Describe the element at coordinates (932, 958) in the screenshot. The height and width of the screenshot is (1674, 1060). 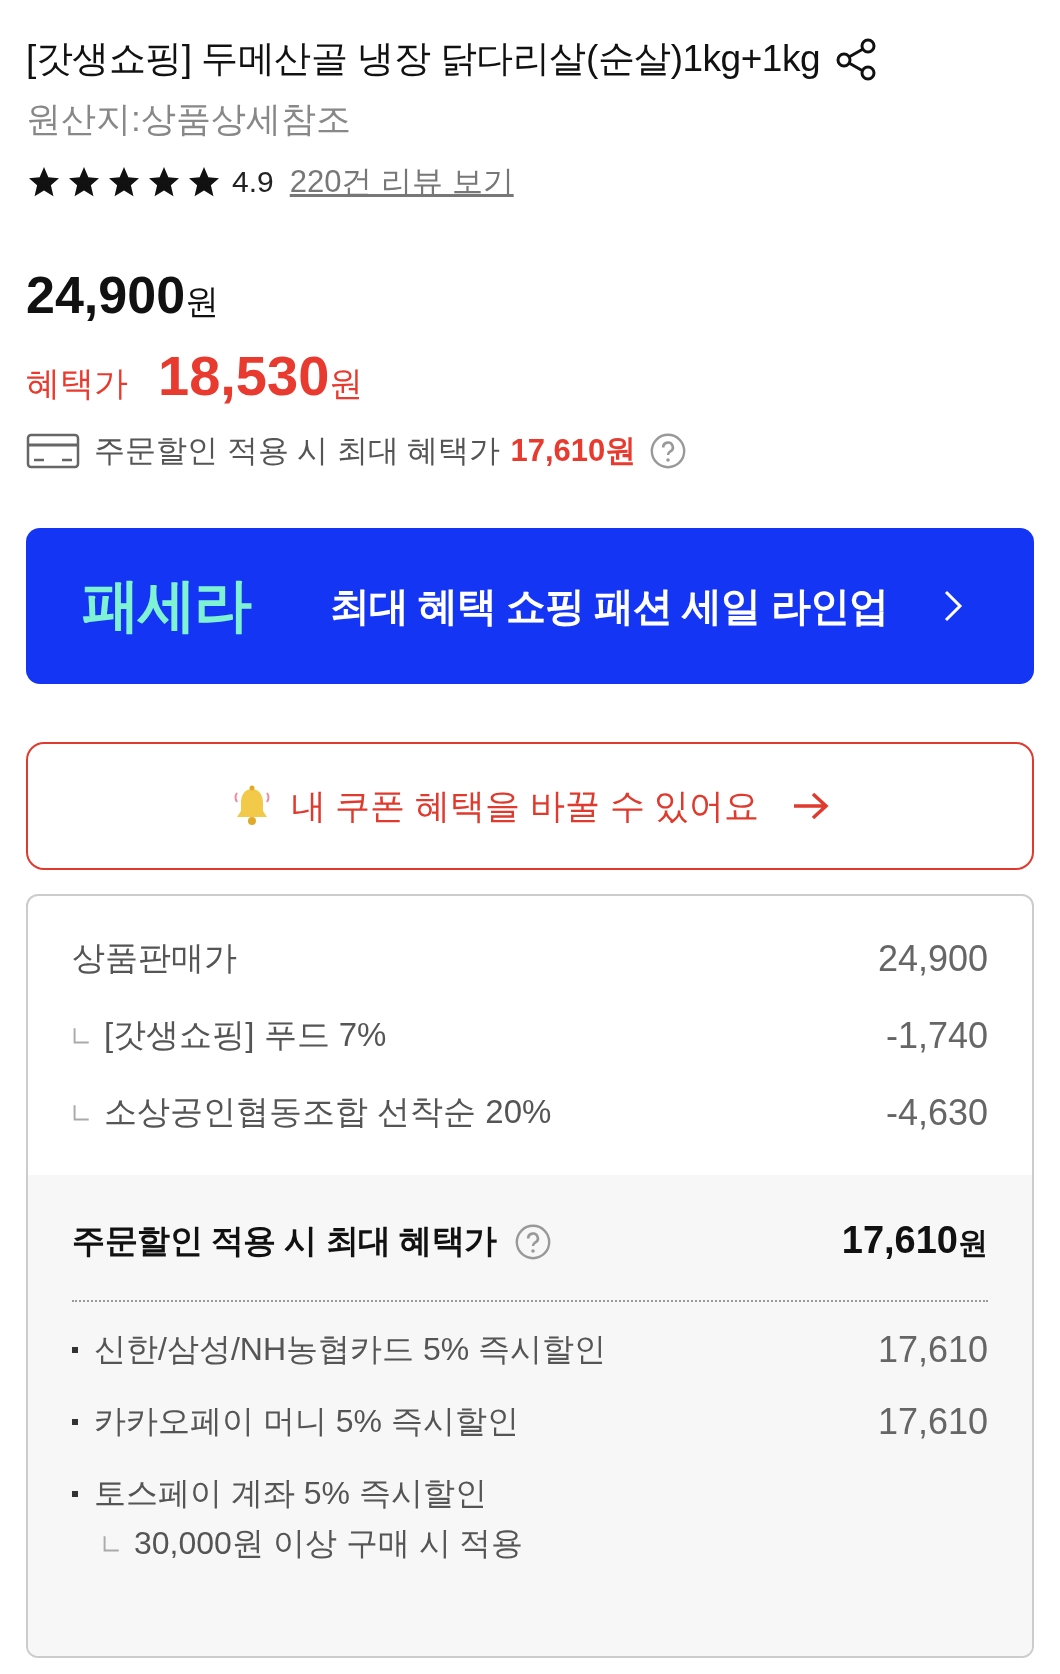
I see `breakdown-value: 24,900` at that location.